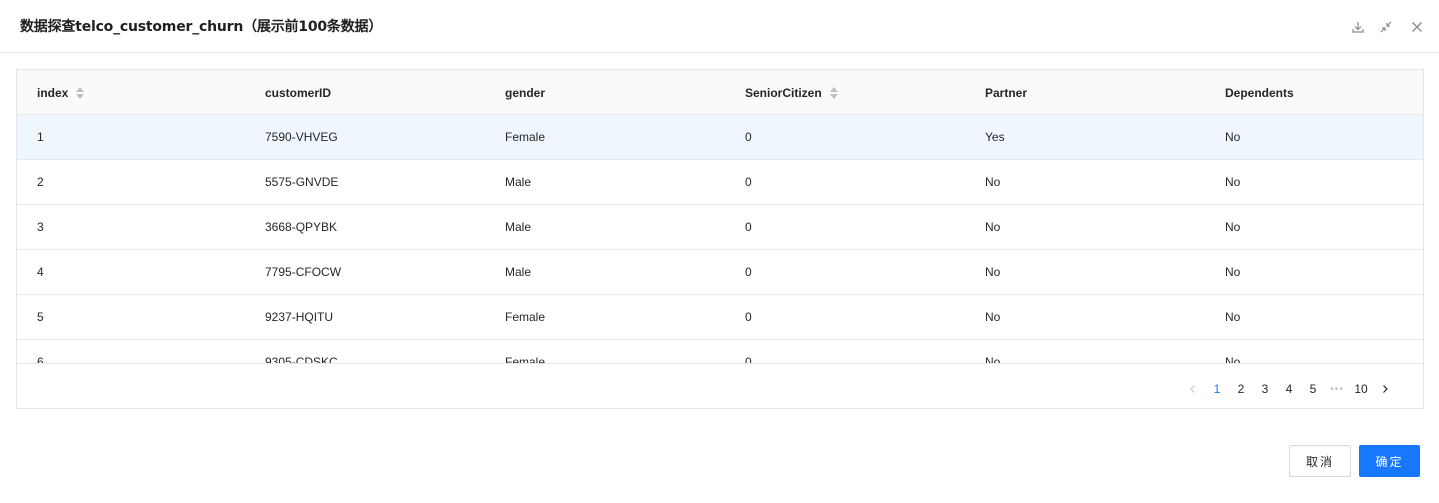 Image resolution: width=1439 pixels, height=503 pixels. Describe the element at coordinates (720, 137) in the screenshot. I see `table-row: 1 7590-VHVEG Female 0 Yes No` at that location.